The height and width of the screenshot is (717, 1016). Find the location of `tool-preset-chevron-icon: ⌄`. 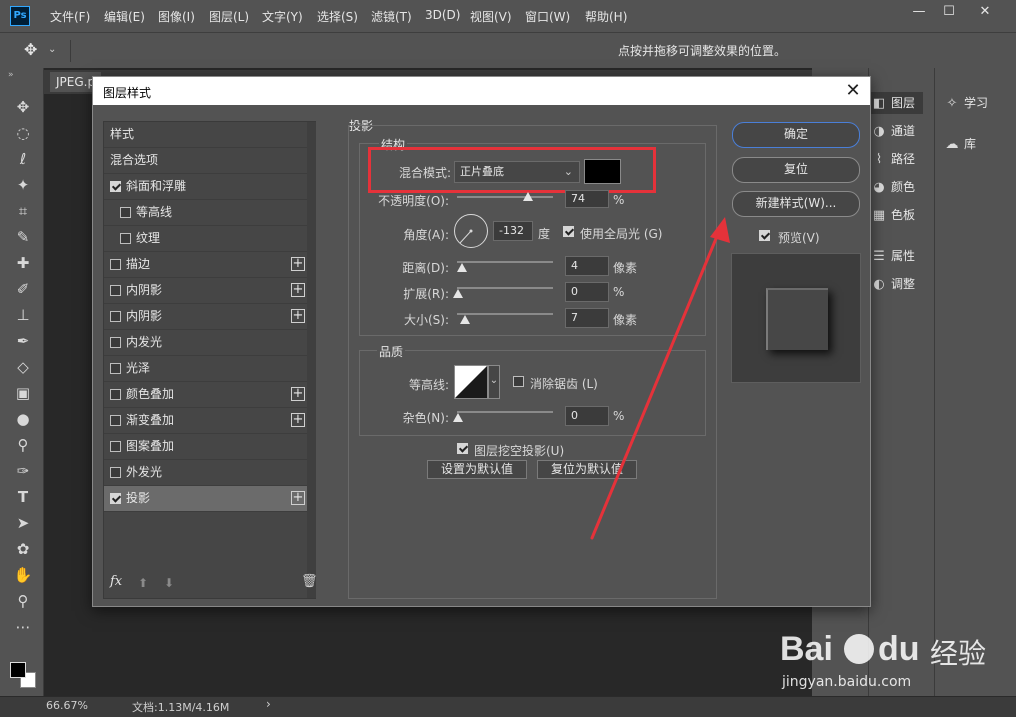

tool-preset-chevron-icon: ⌄ is located at coordinates (52, 49).